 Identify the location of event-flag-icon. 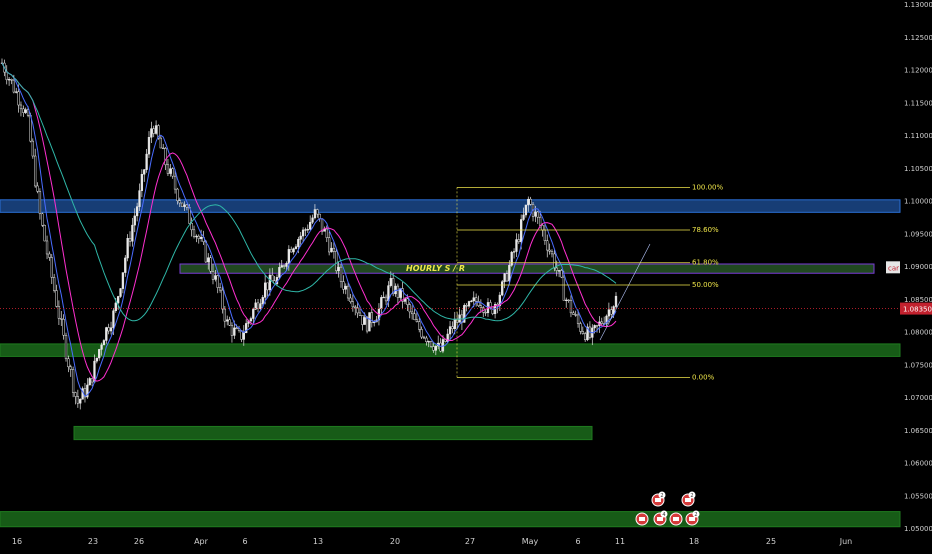
(676, 519).